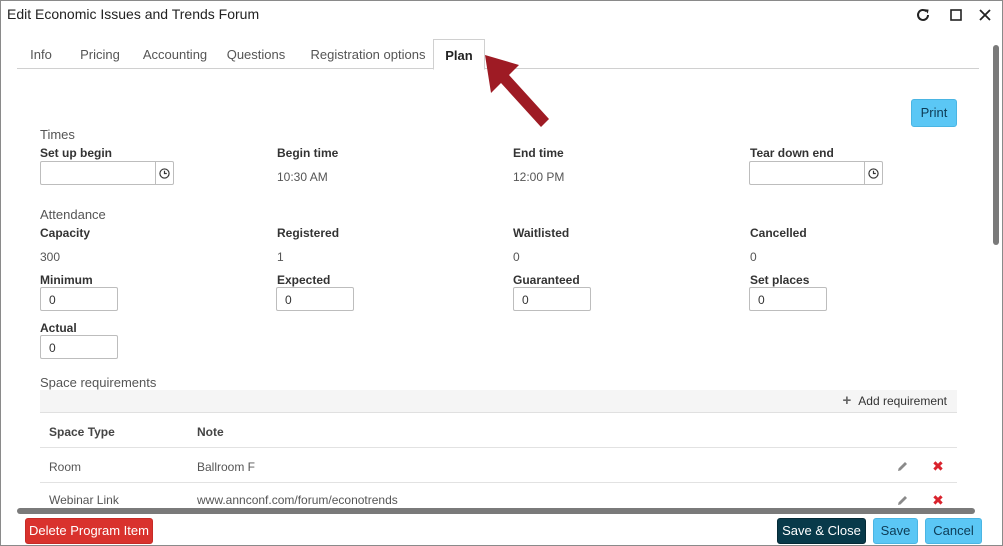  What do you see at coordinates (84, 500) in the screenshot?
I see `space-type-cell: Webinar Link` at bounding box center [84, 500].